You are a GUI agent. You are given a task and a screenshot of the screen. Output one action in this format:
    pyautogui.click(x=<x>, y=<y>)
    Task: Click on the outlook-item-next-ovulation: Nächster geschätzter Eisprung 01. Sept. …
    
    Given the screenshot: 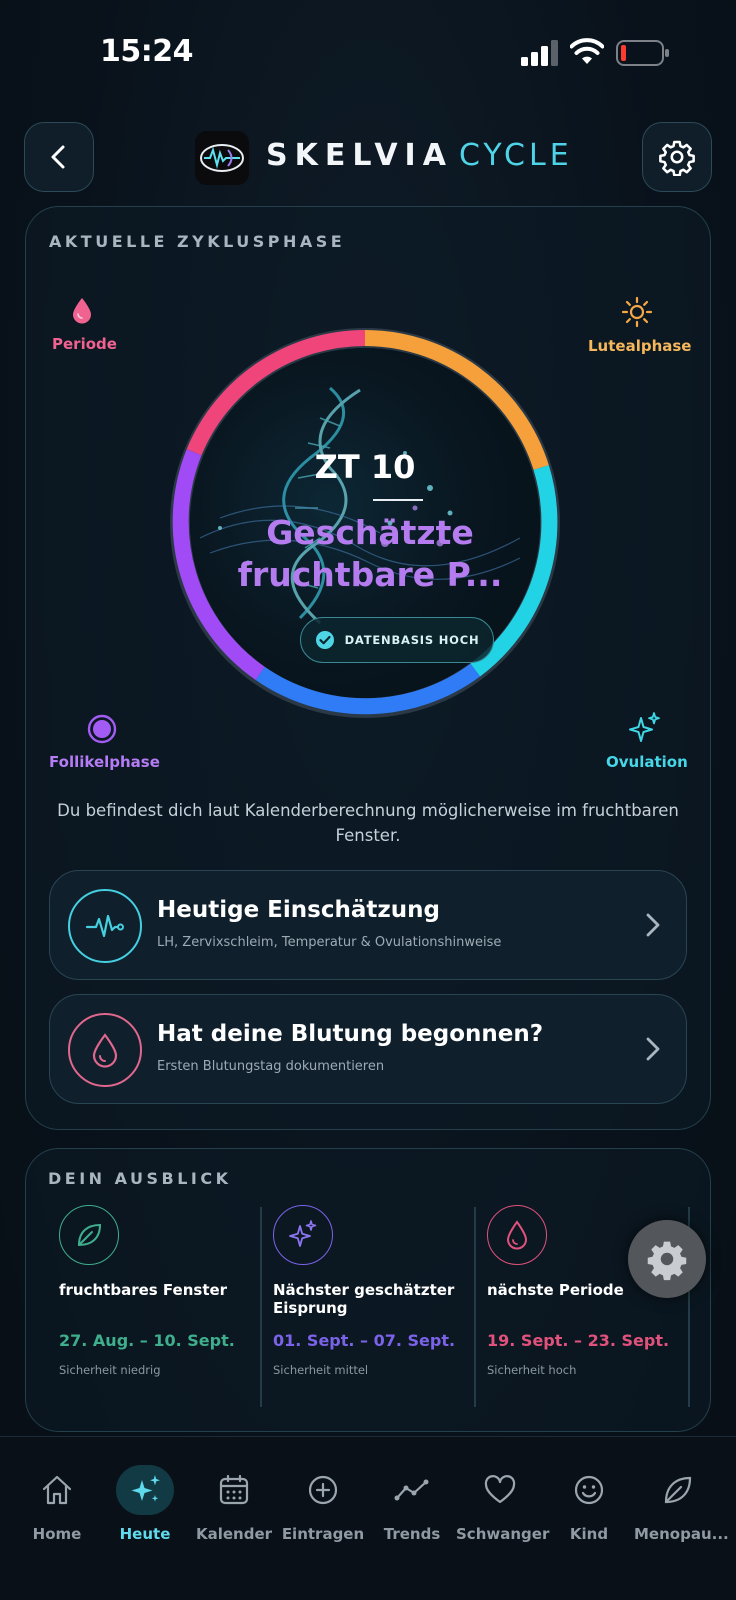 What is the action you would take?
    pyautogui.click(x=372, y=1305)
    